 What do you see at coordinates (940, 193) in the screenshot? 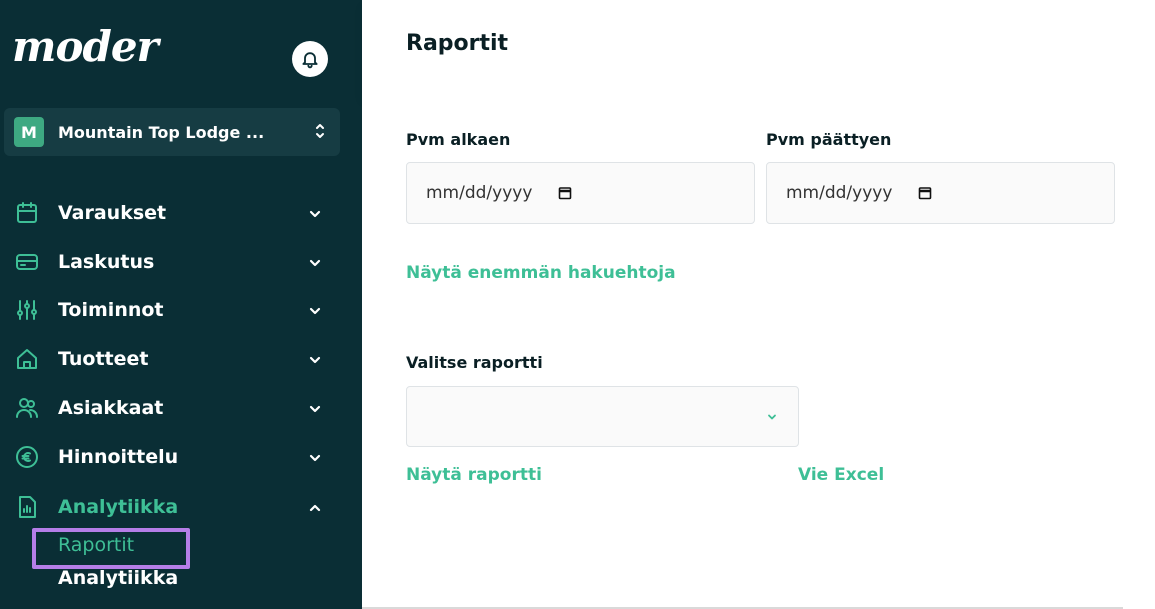
I see `date-to-input: mm/dd/yyyy` at bounding box center [940, 193].